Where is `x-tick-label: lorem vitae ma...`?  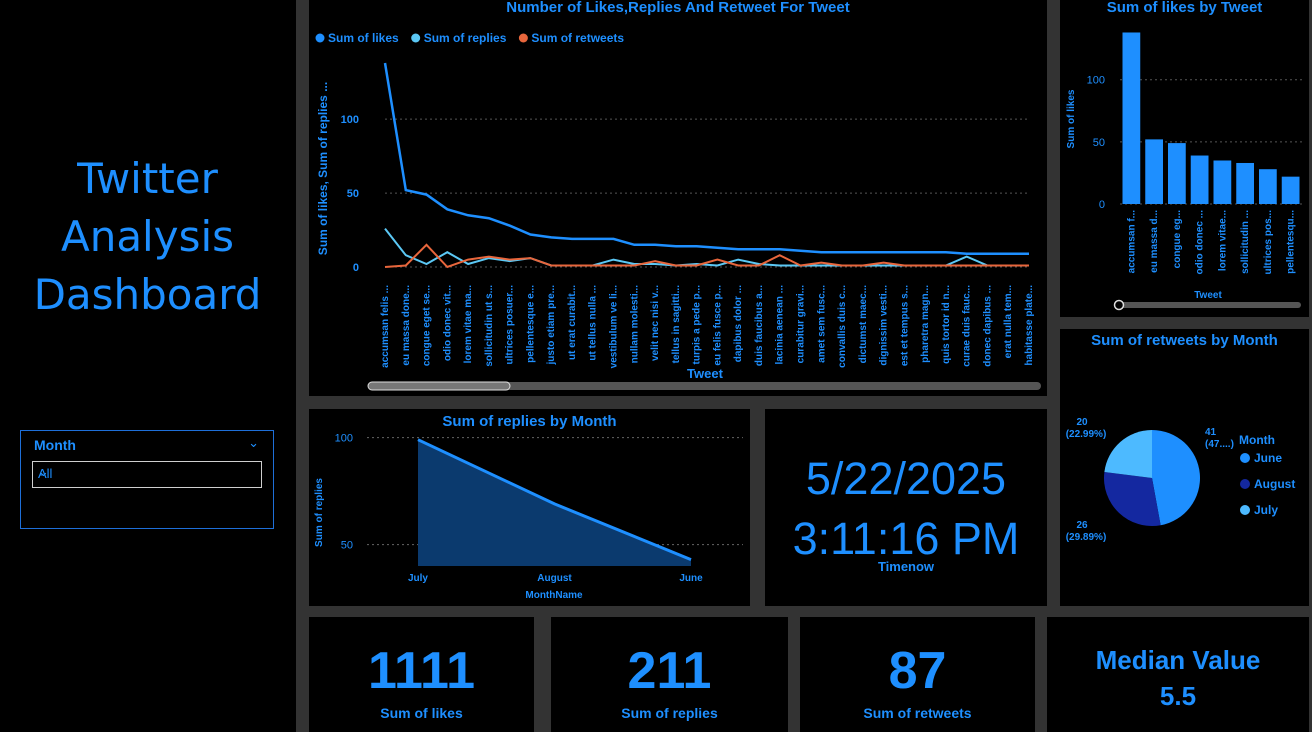 x-tick-label: lorem vitae ma... is located at coordinates (468, 324).